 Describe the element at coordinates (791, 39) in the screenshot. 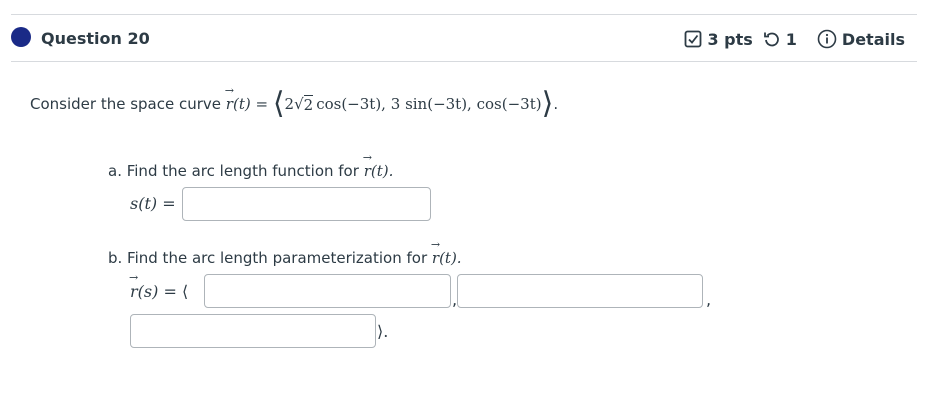

I see `attempts-count: 1` at that location.